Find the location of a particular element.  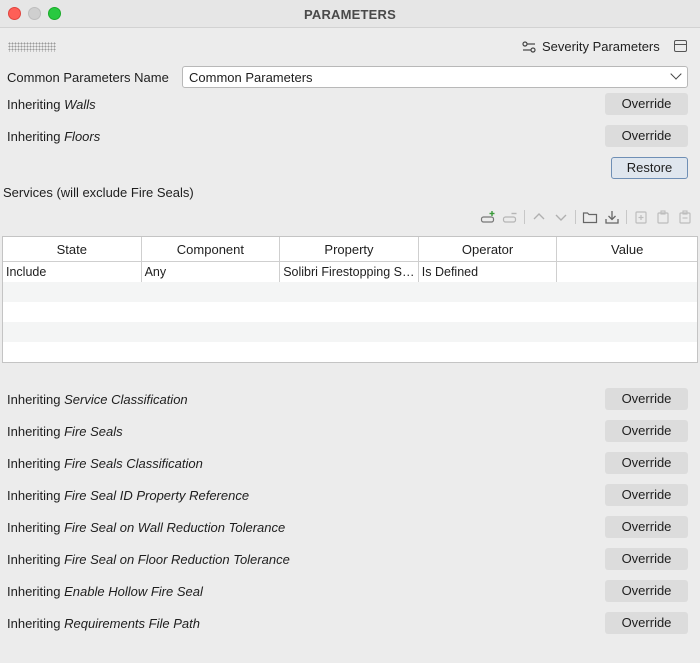

panel-toggle-icon is located at coordinates (680, 46).